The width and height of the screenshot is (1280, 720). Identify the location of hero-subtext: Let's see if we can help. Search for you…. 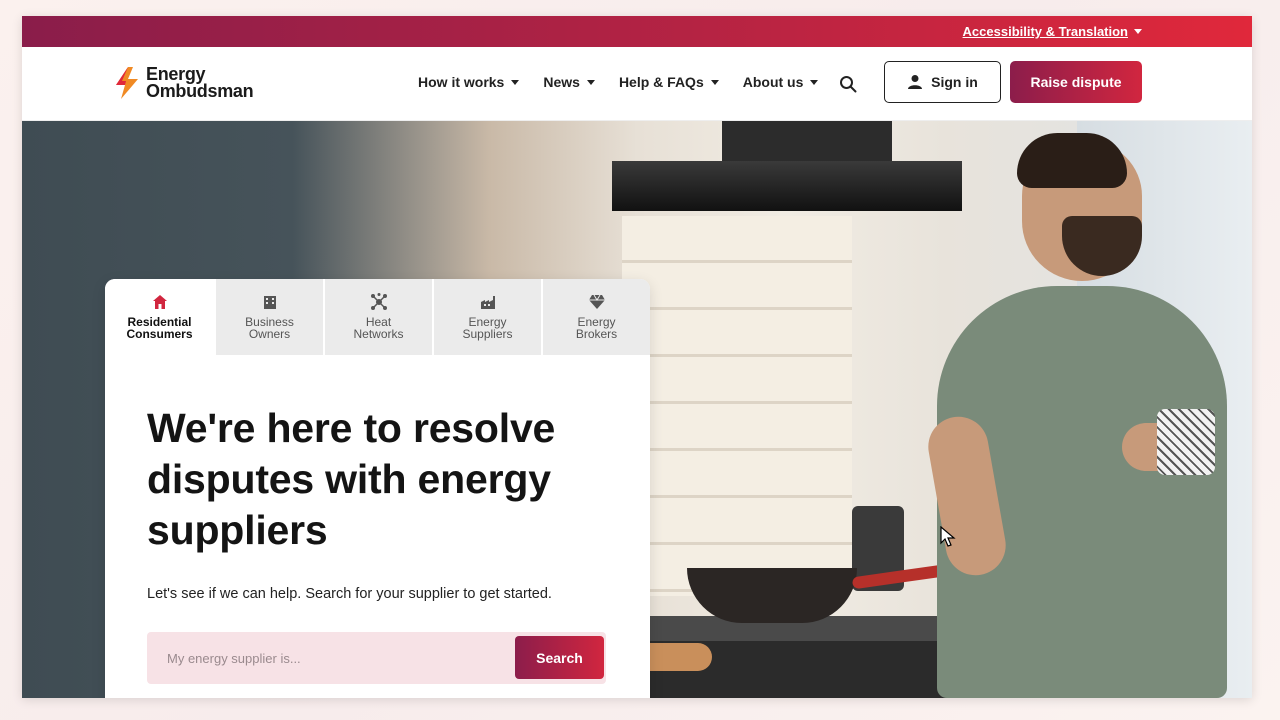
(349, 594).